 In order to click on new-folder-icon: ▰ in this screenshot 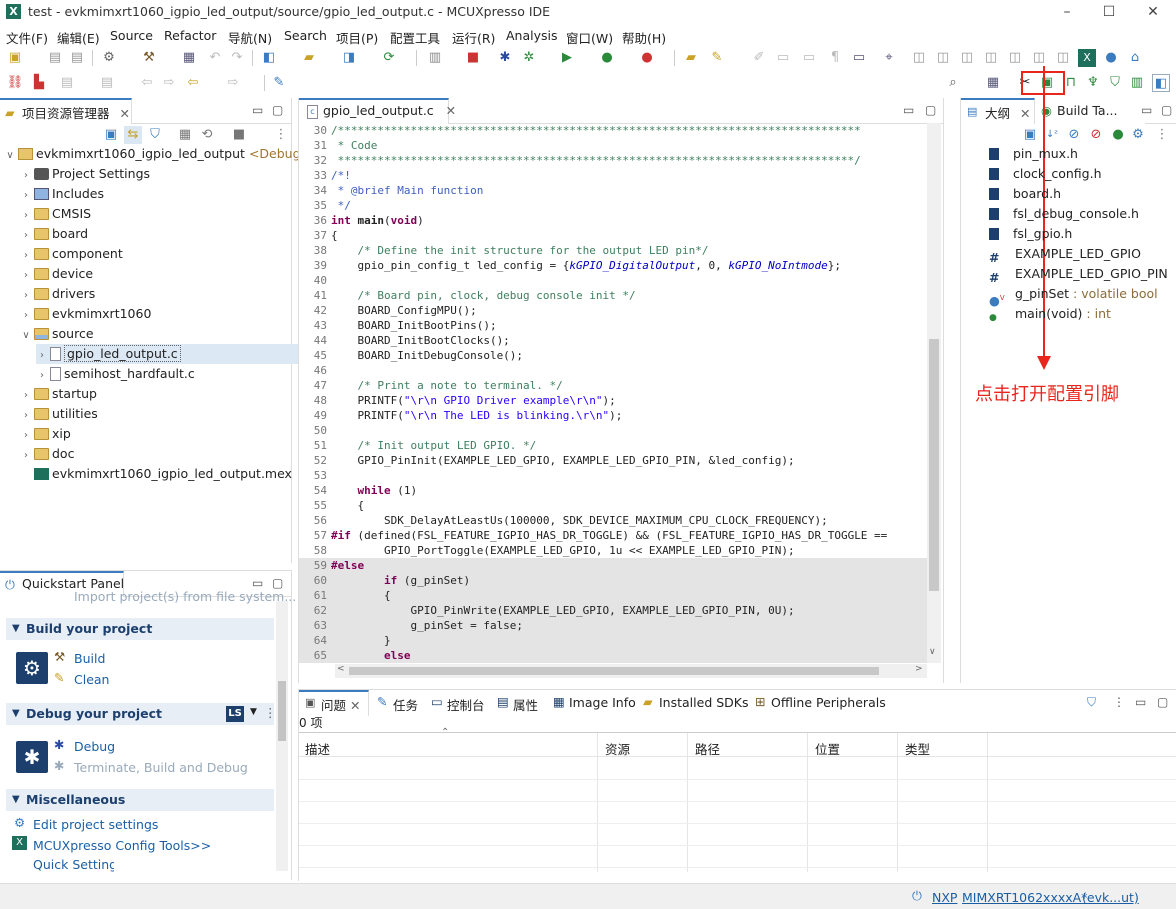, I will do `click(309, 58)`.